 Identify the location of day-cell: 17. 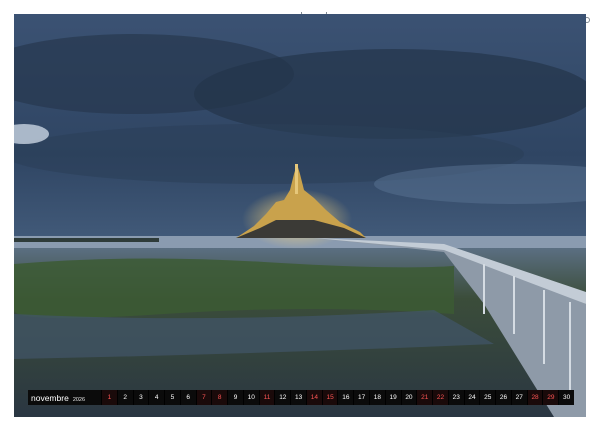
(361, 397).